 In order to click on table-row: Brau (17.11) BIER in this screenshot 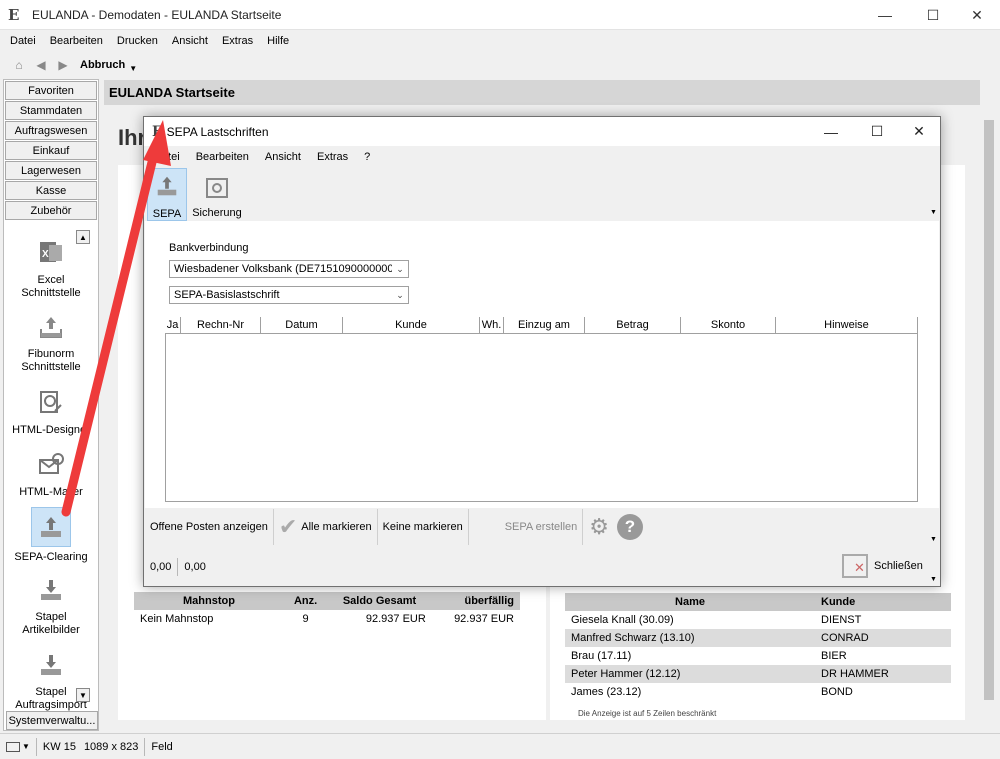, I will do `click(758, 656)`.